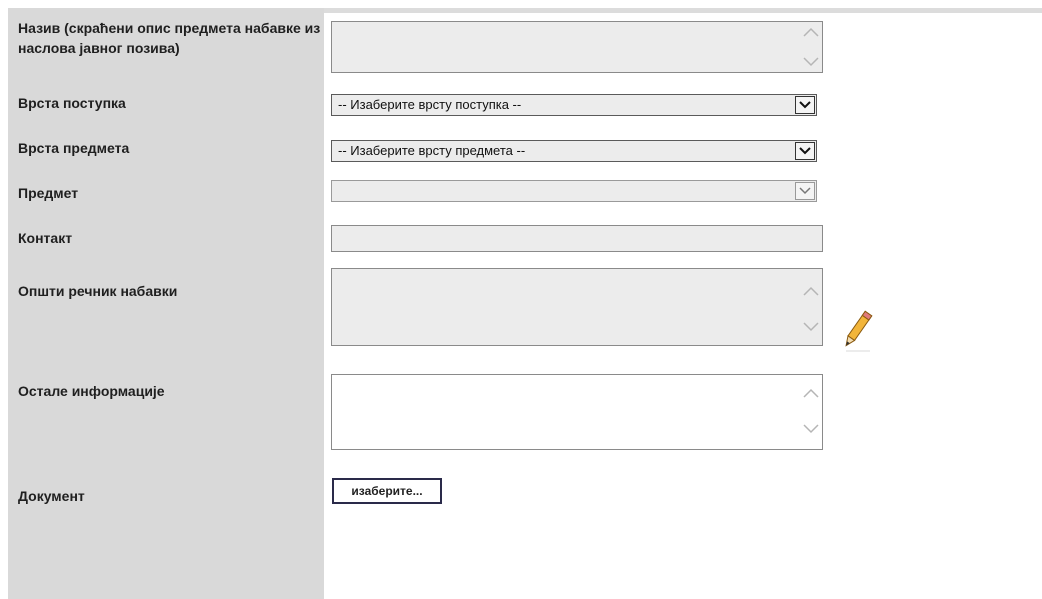 This screenshot has width=1042, height=599. What do you see at coordinates (51, 496) in the screenshot?
I see `document-label: Документ` at bounding box center [51, 496].